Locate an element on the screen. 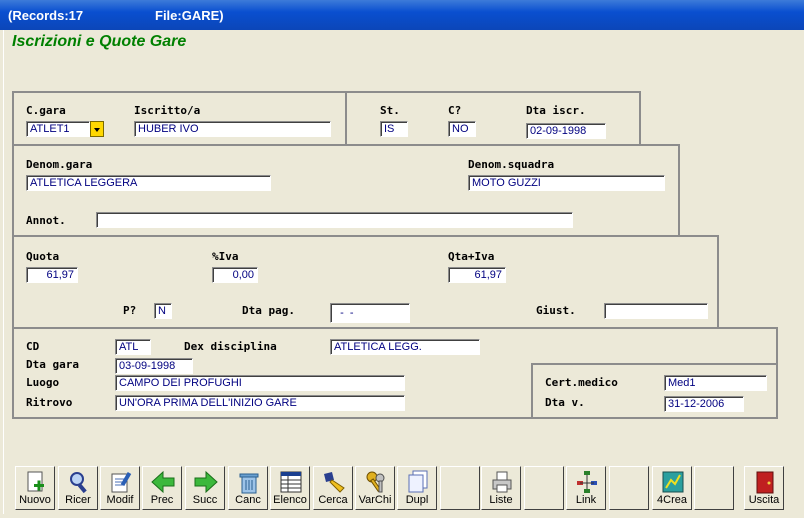  file-name: File:GARE) is located at coordinates (189, 15).